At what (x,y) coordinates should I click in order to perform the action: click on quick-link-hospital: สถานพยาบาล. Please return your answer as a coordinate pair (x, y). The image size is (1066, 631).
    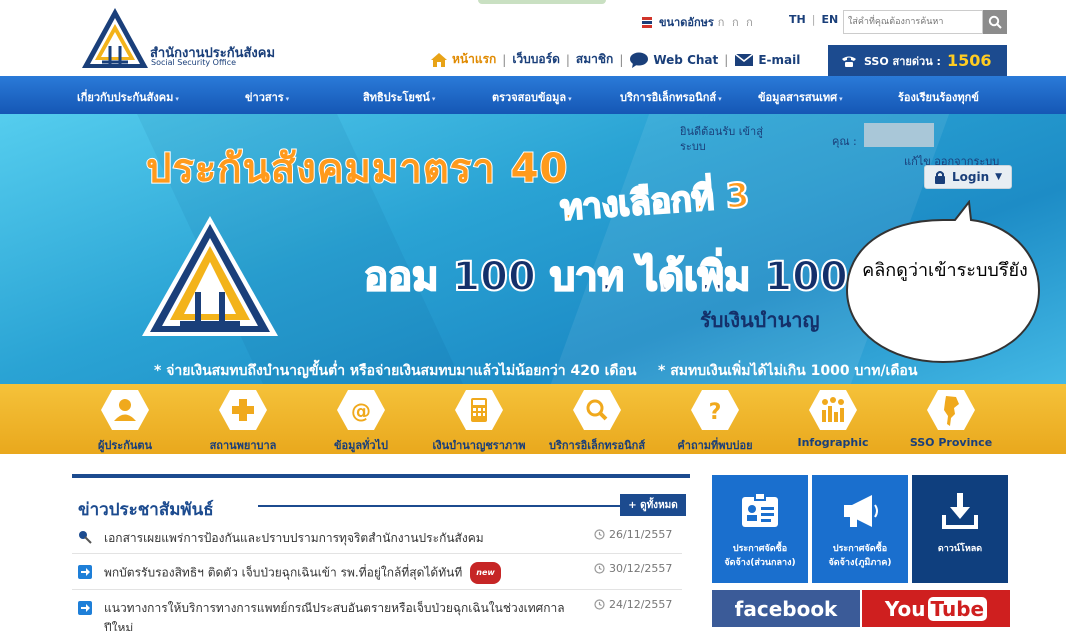
    Looking at the image, I should click on (243, 419).